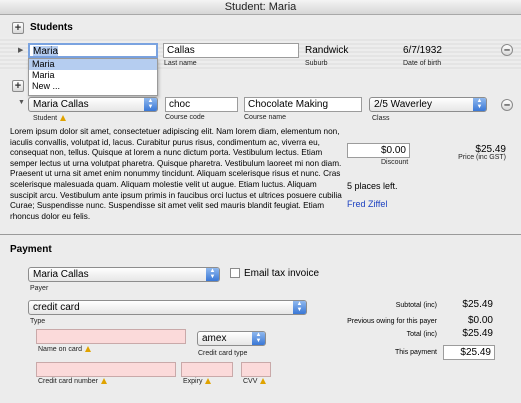 Image resolution: width=521 pixels, height=403 pixels. Describe the element at coordinates (231, 50) in the screenshot. I see `last-name-input: Callas` at that location.